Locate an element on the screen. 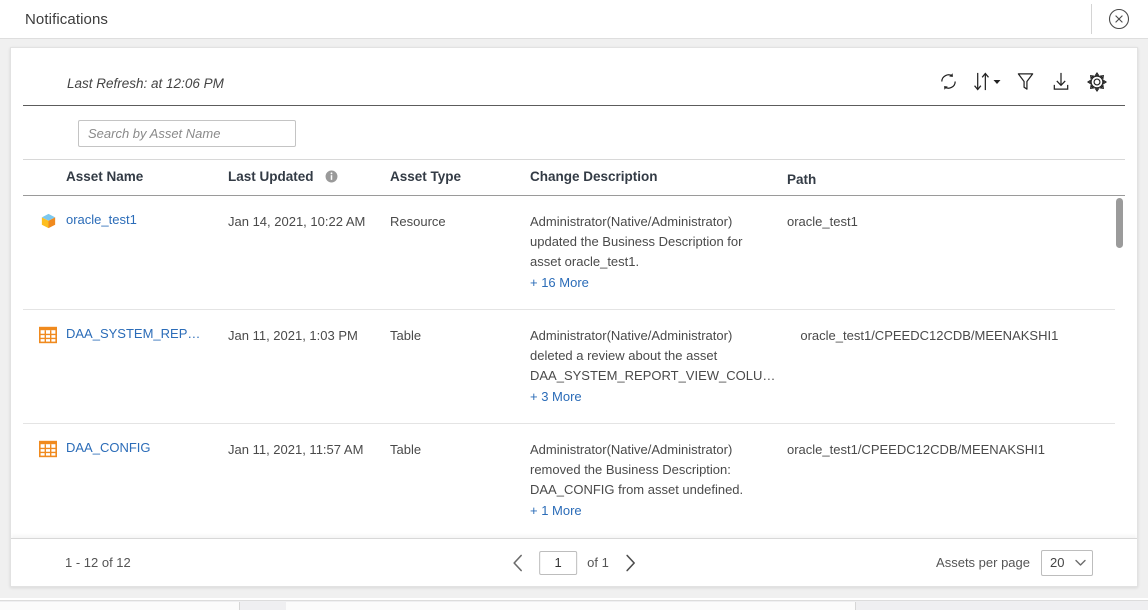  refresh-icon is located at coordinates (948, 82).